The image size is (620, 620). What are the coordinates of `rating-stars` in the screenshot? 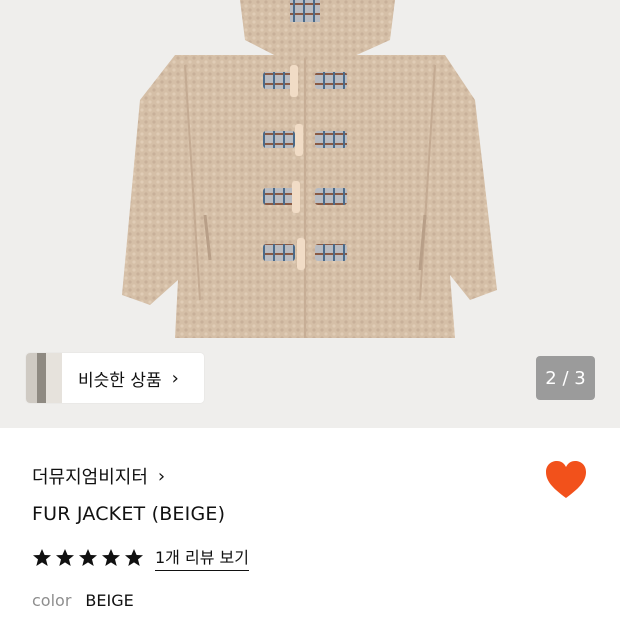 It's located at (89, 558).